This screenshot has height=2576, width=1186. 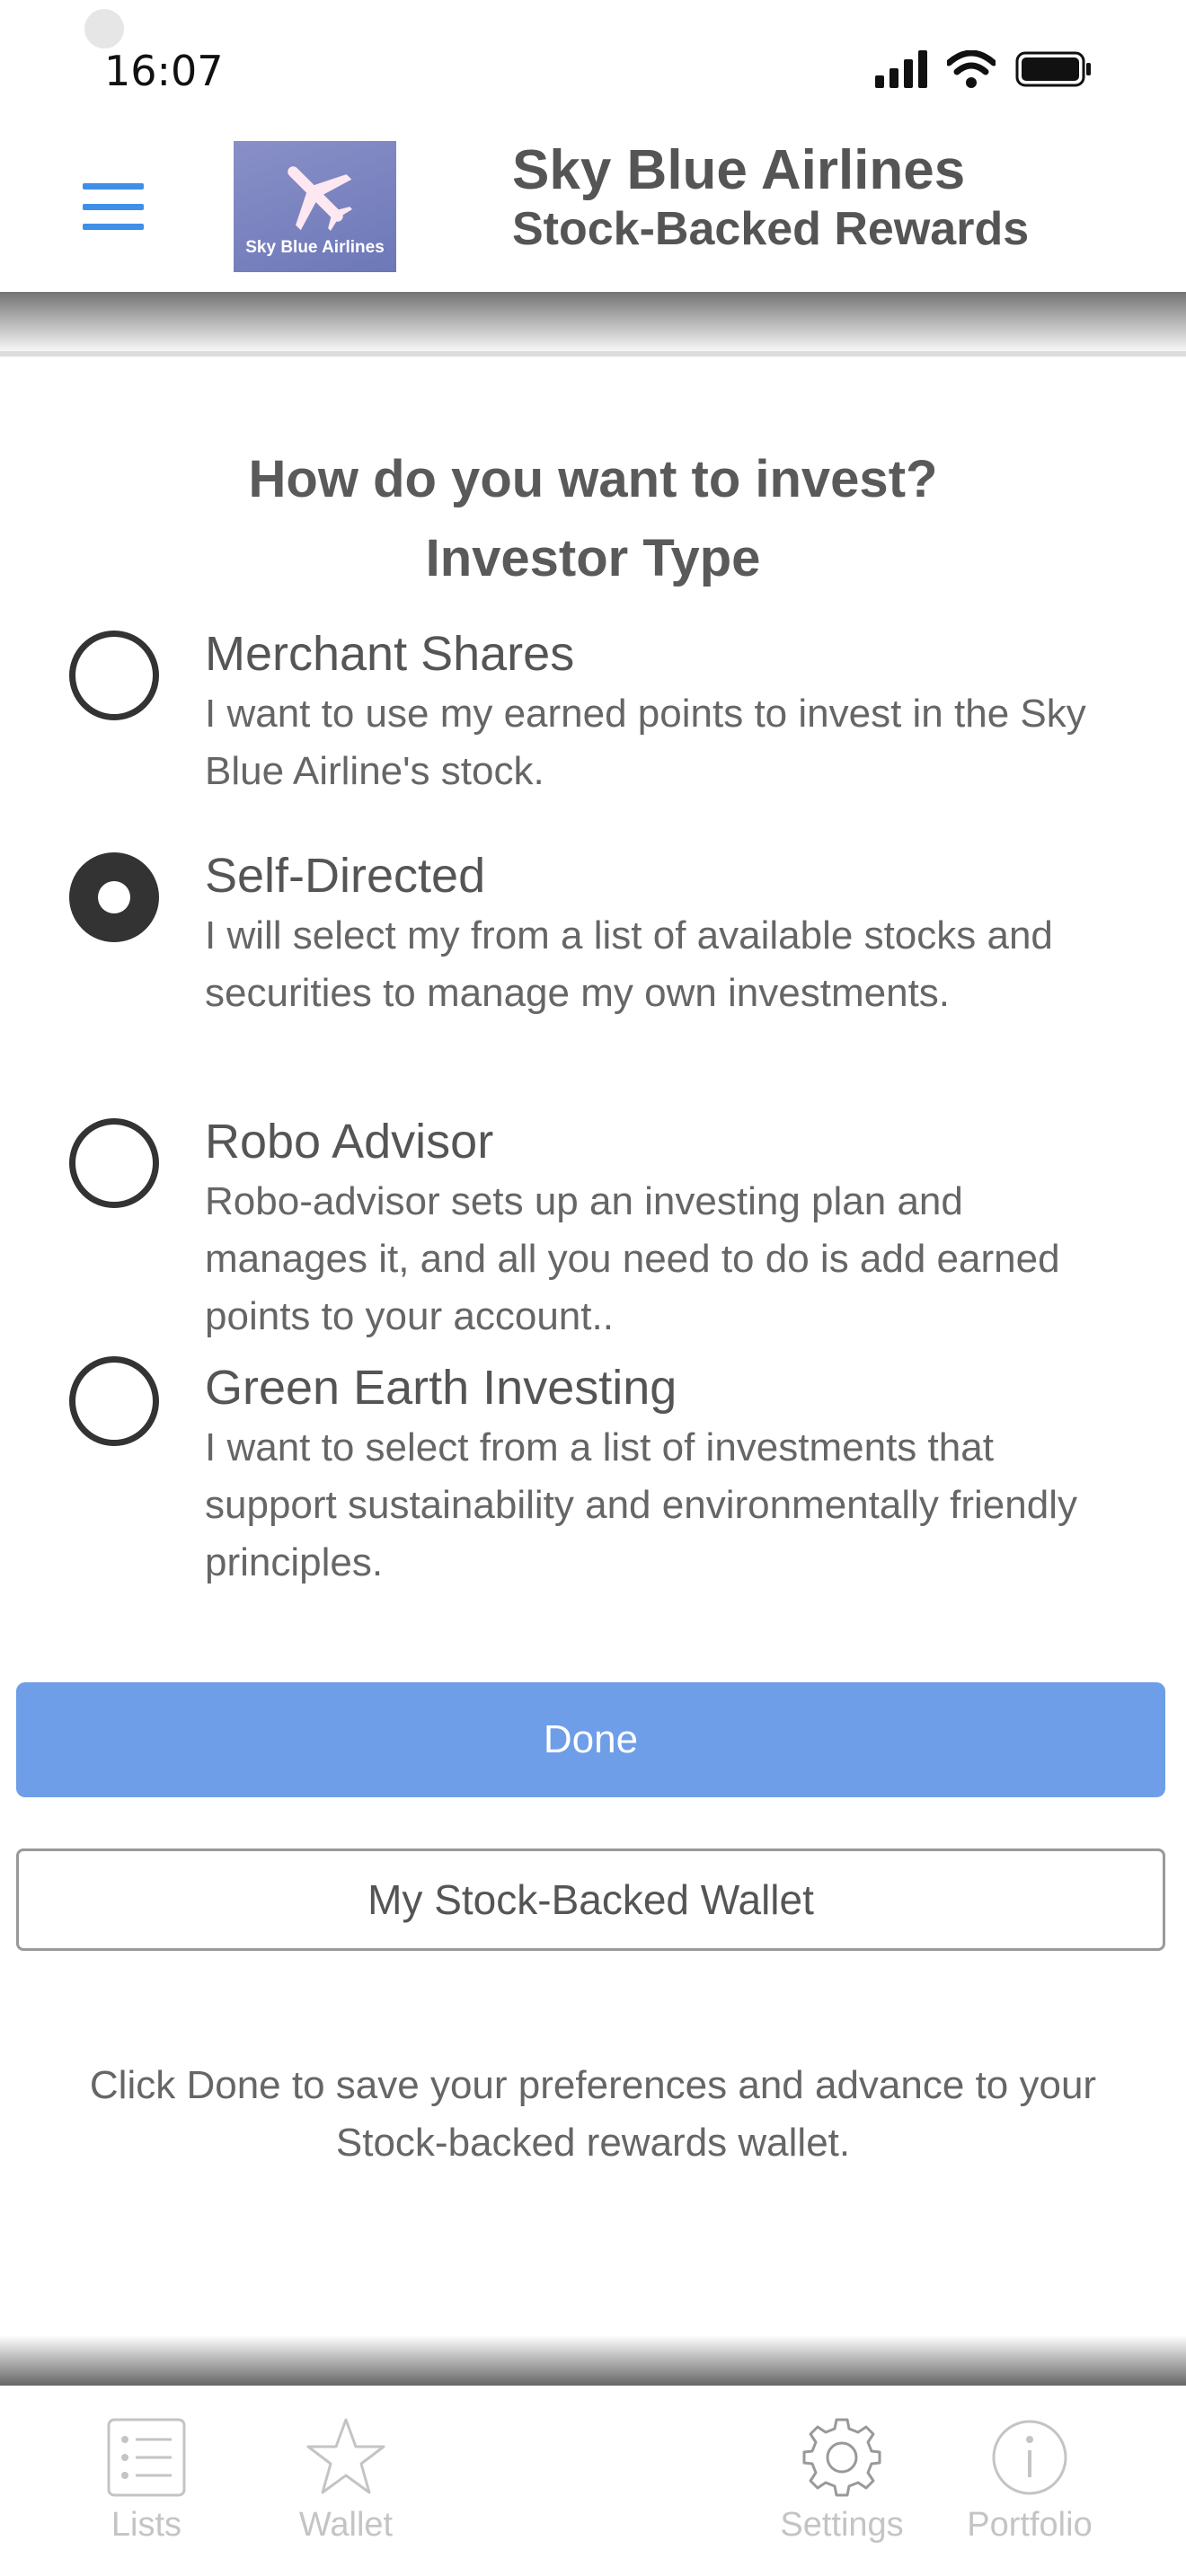 I want to click on gear-icon, so click(x=841, y=2457).